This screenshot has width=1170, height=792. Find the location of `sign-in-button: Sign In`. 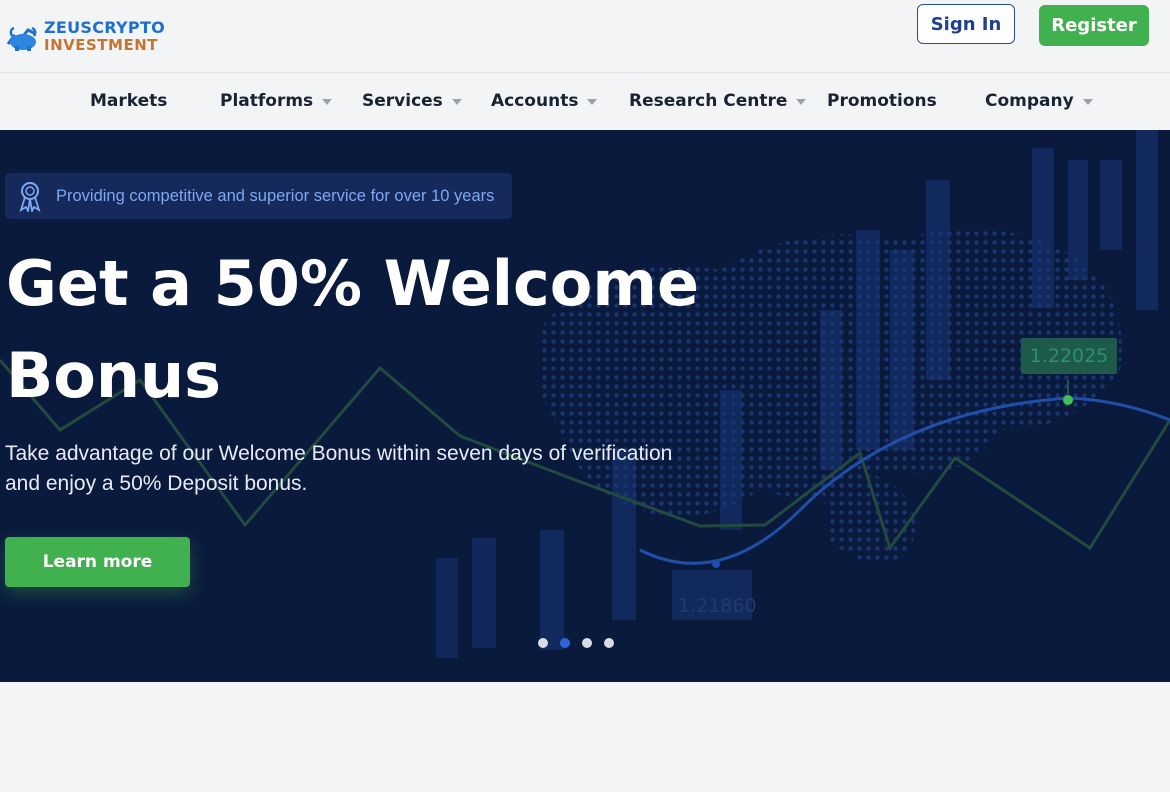

sign-in-button: Sign In is located at coordinates (966, 24).